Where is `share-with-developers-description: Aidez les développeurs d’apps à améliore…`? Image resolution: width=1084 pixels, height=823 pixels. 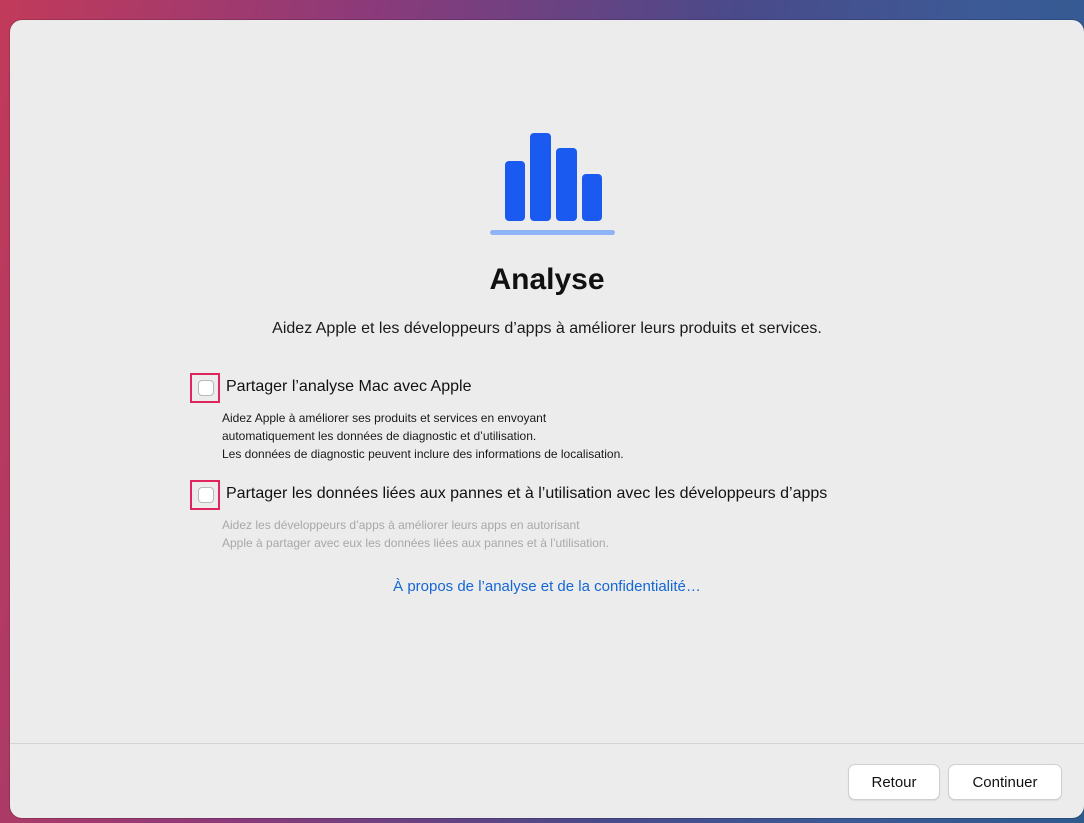 share-with-developers-description: Aidez les développeurs d’apps à améliore… is located at coordinates (415, 534).